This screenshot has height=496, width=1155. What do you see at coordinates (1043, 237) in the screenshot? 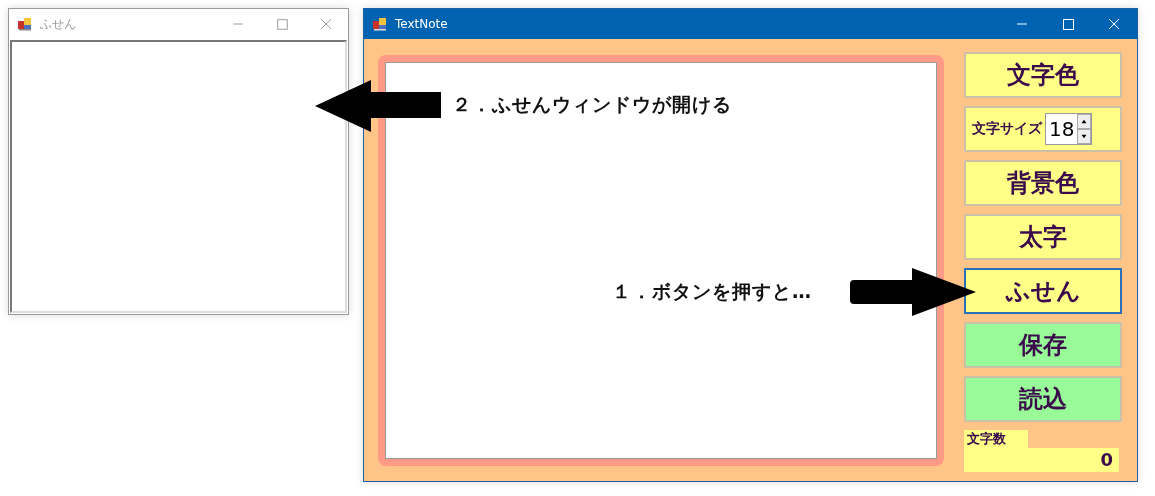
I see `action-button: 太字` at bounding box center [1043, 237].